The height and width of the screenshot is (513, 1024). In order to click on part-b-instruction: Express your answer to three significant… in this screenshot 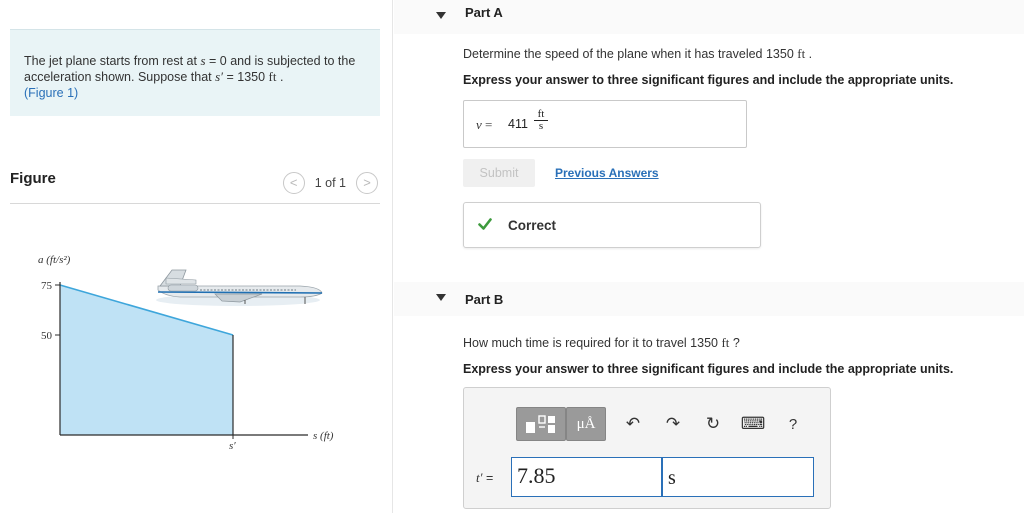, I will do `click(708, 369)`.